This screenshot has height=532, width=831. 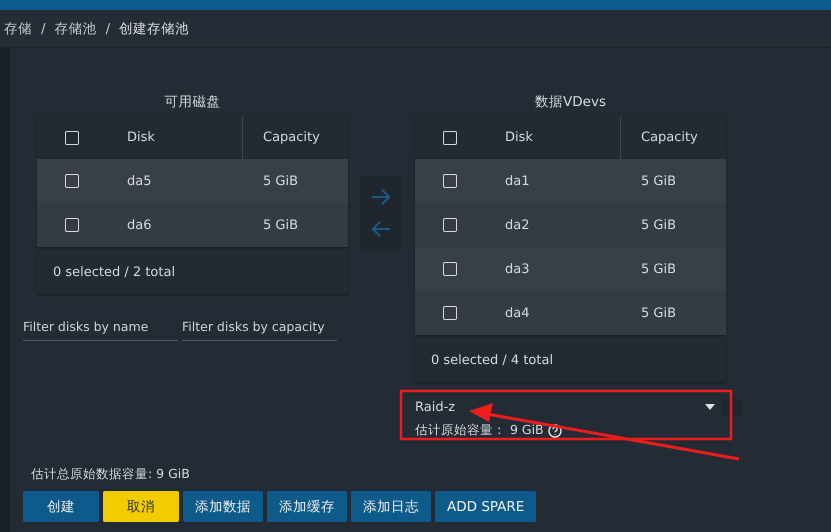 What do you see at coordinates (18, 29) in the screenshot?
I see `breadcrumb-link: 存储` at bounding box center [18, 29].